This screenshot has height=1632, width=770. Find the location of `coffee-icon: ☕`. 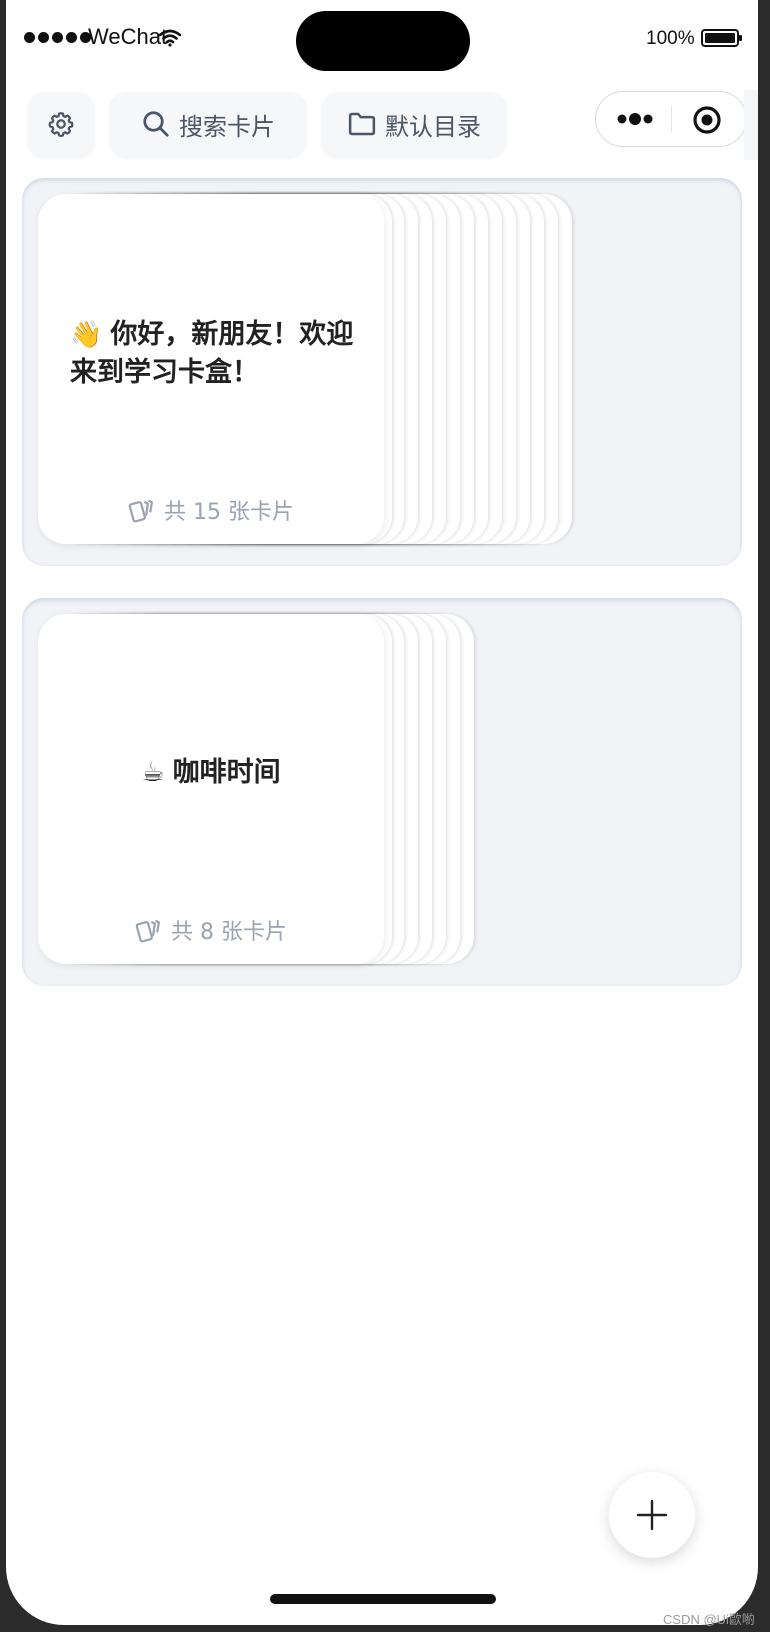

coffee-icon: ☕ is located at coordinates (153, 773).